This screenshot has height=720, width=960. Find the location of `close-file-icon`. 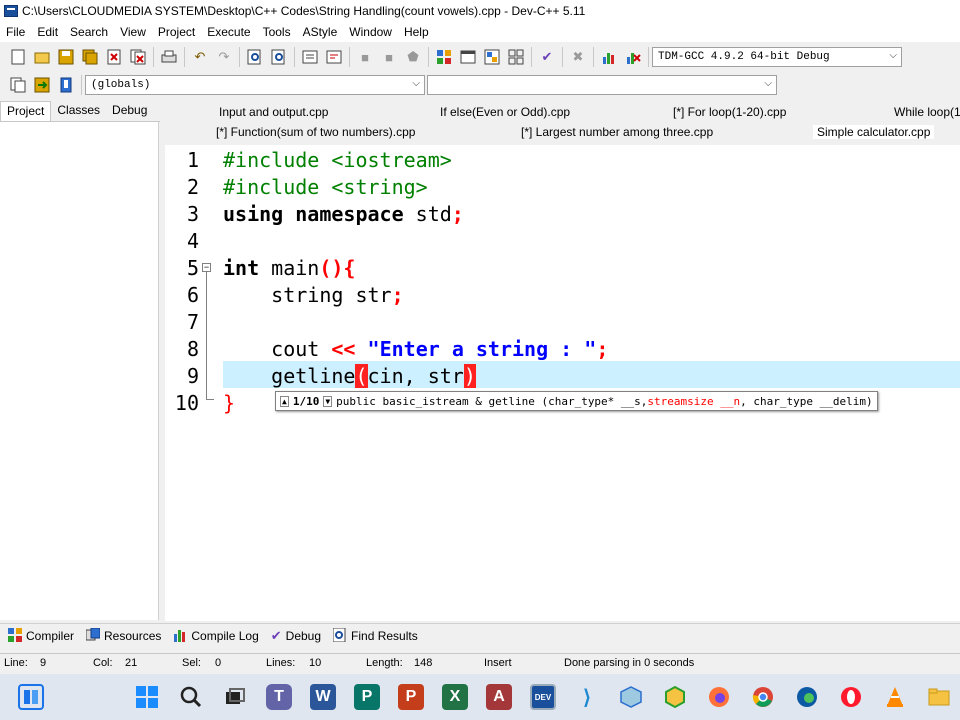

close-file-icon is located at coordinates (114, 57).